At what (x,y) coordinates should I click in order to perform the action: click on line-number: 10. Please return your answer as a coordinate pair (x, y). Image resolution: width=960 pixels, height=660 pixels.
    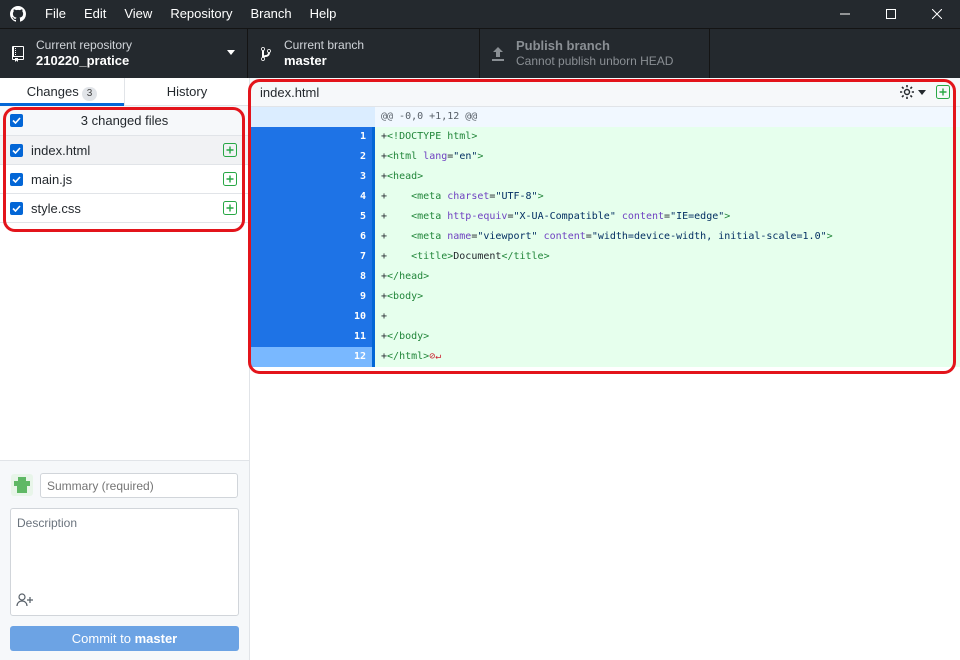
    Looking at the image, I should click on (342, 317).